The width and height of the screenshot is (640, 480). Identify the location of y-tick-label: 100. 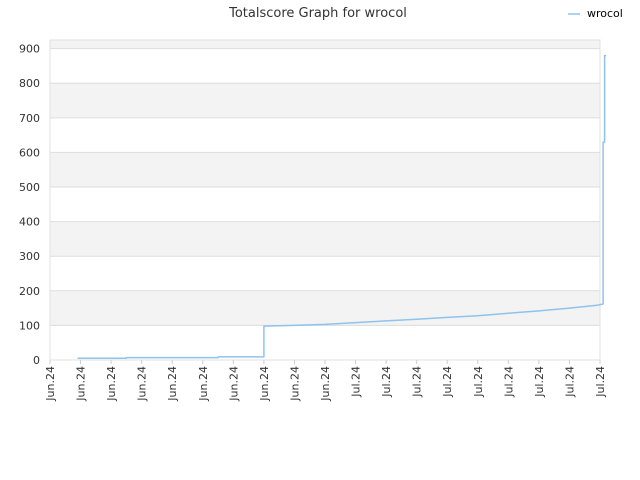
(29, 325).